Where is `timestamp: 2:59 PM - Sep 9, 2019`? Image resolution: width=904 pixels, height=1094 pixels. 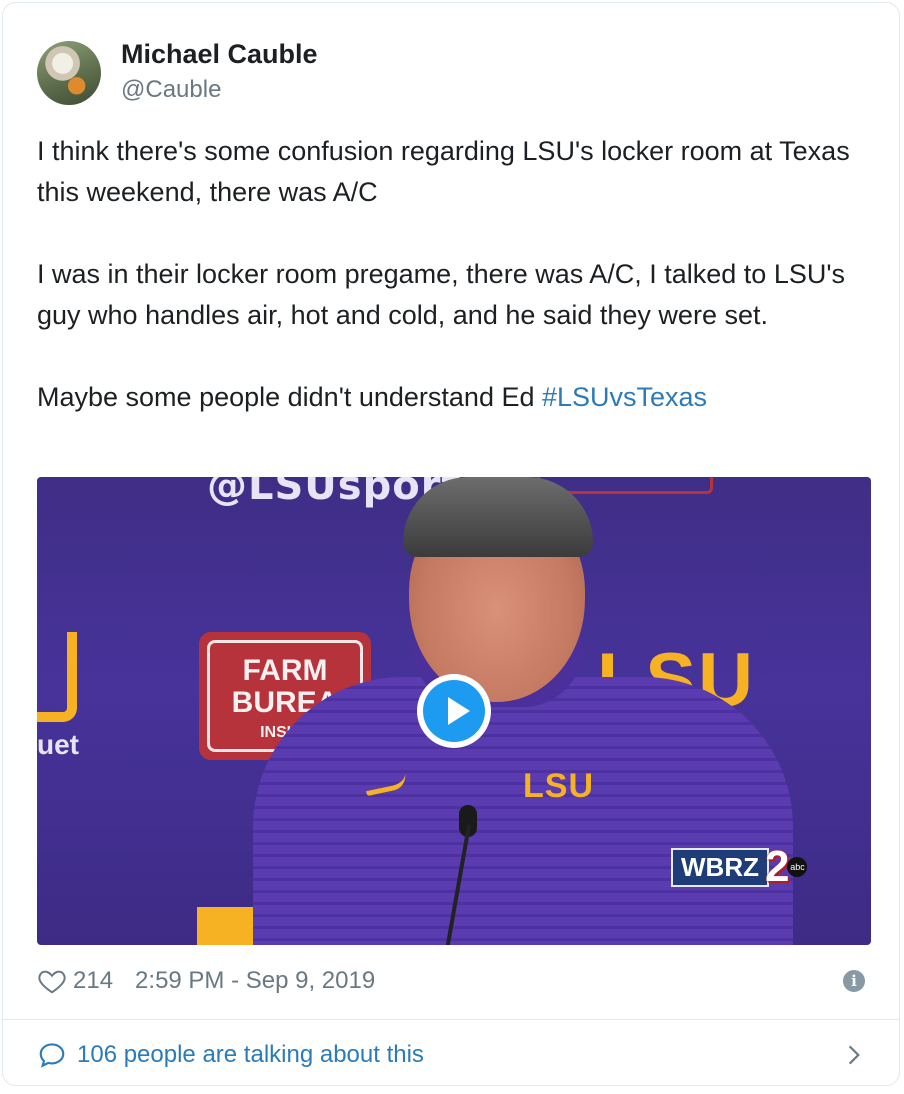
timestamp: 2:59 PM - Sep 9, 2019 is located at coordinates (255, 981).